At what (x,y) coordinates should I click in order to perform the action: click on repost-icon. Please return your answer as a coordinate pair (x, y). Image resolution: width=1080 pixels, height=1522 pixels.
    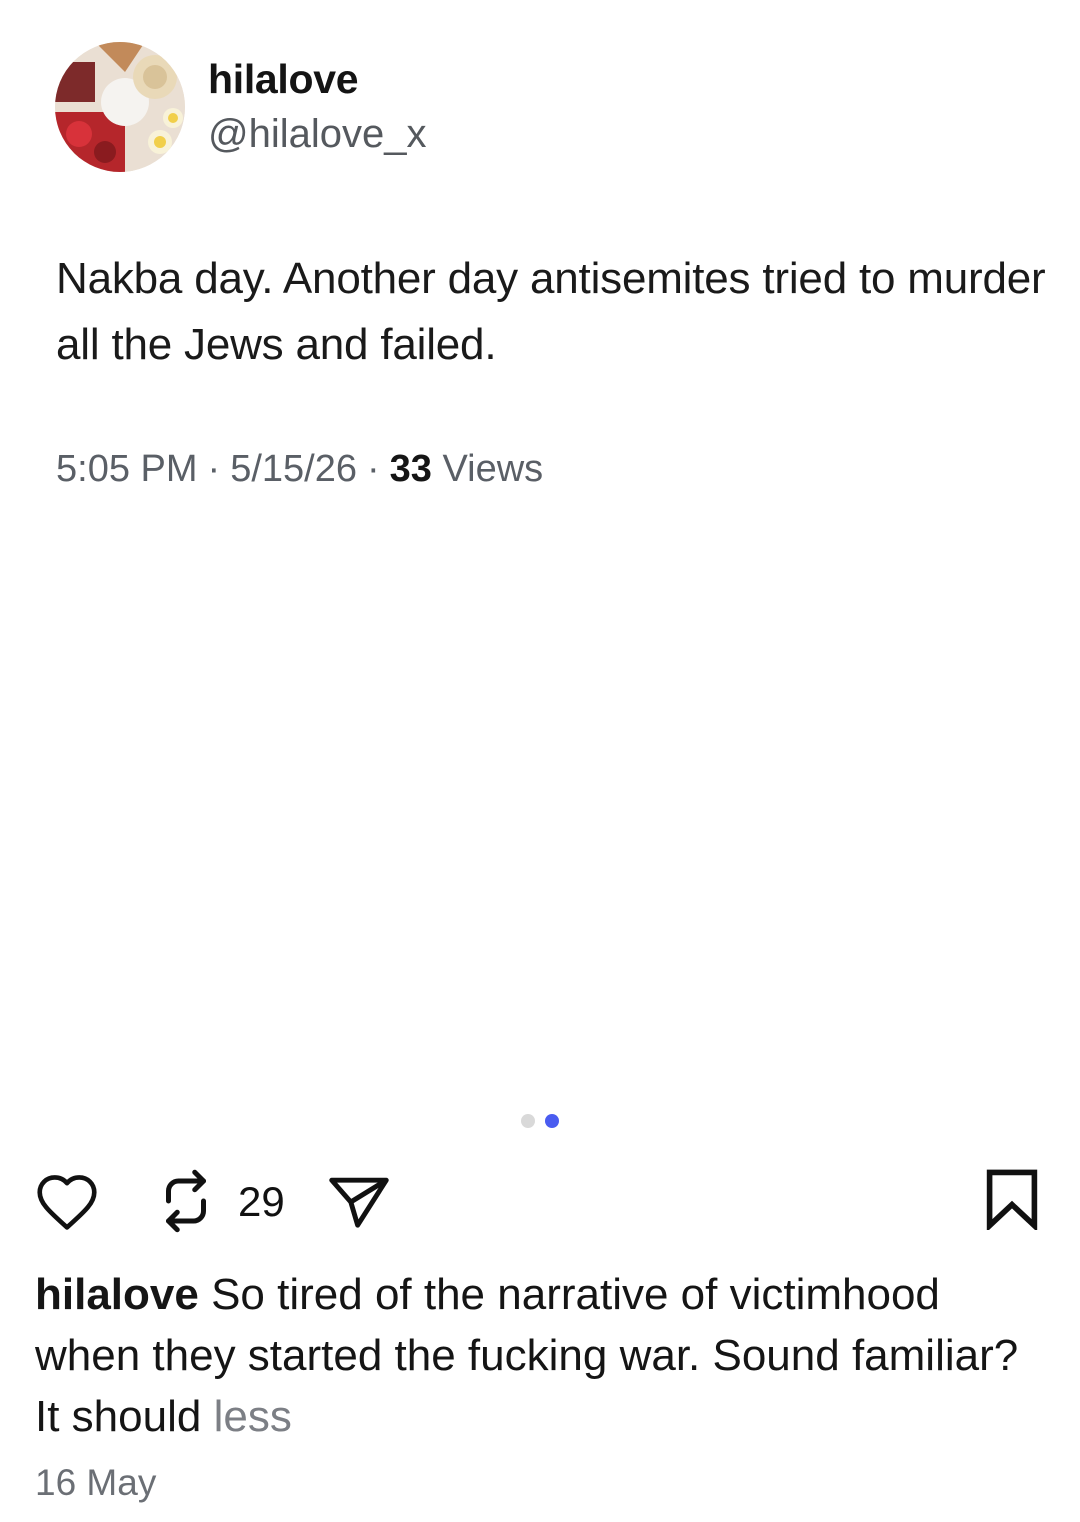
    Looking at the image, I should click on (186, 1201).